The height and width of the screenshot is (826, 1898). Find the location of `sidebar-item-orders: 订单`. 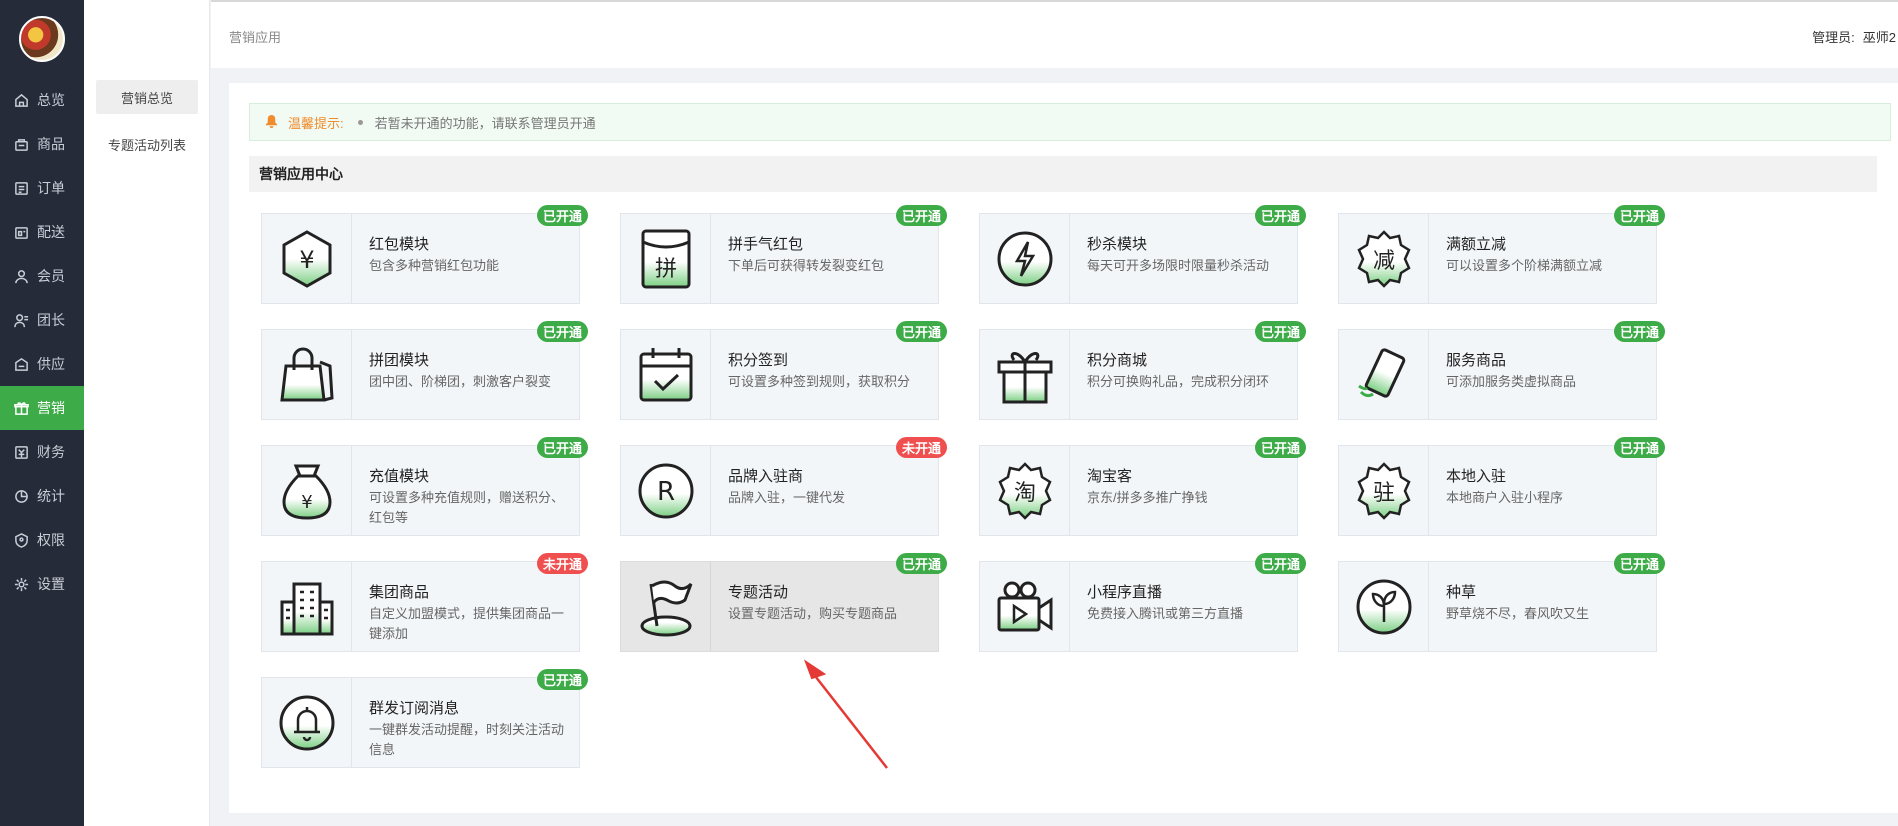

sidebar-item-orders: 订单 is located at coordinates (42, 188).